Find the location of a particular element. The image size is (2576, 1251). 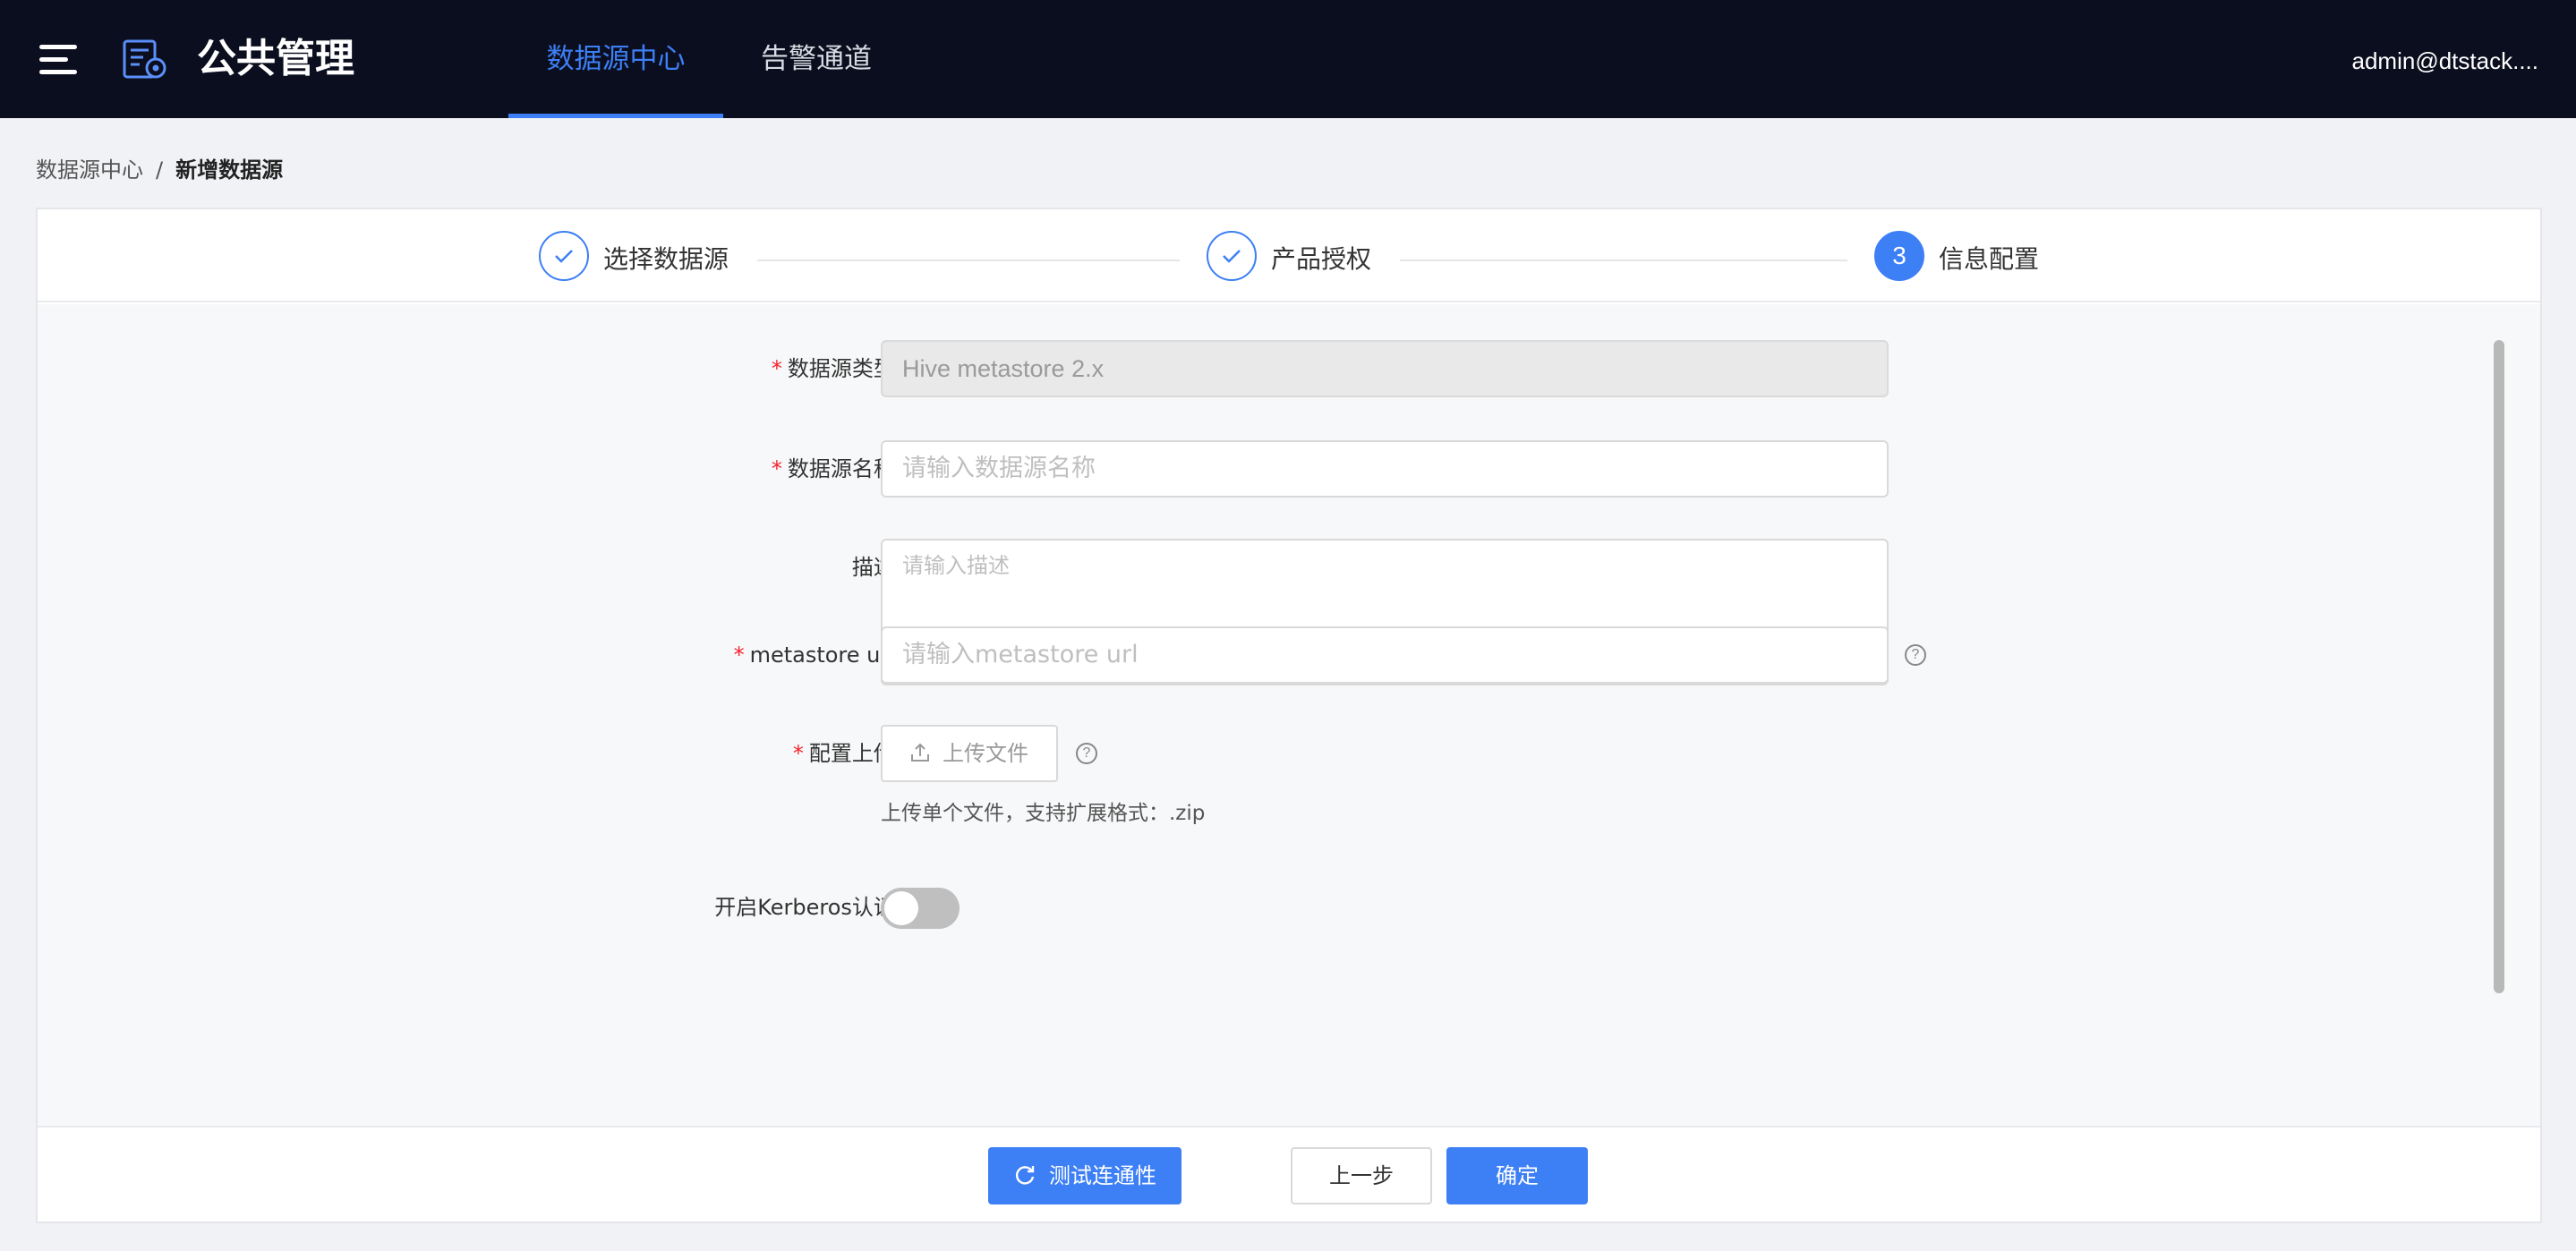

previous-step-button: 上一步 is located at coordinates (1361, 1175).